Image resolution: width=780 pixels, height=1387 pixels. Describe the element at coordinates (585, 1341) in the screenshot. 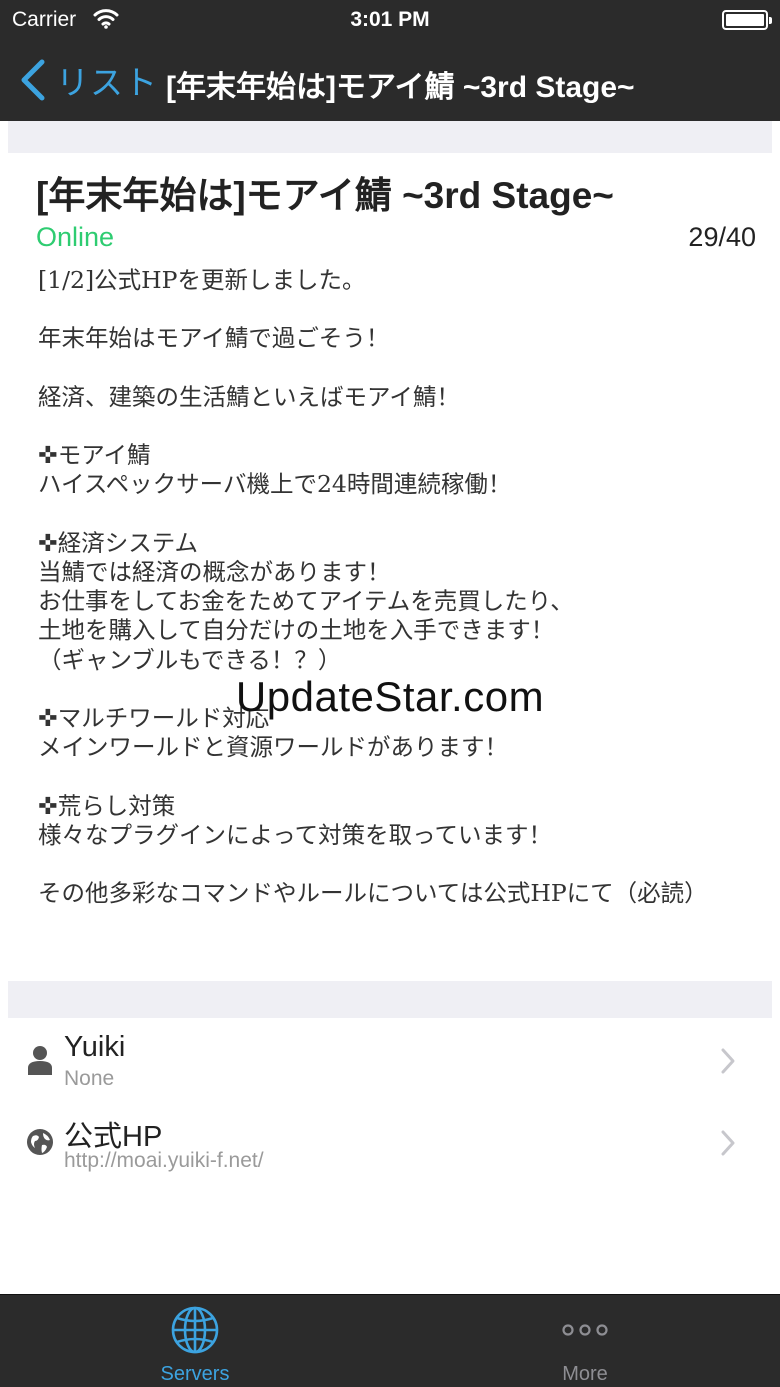

I see `tab-more: More` at that location.